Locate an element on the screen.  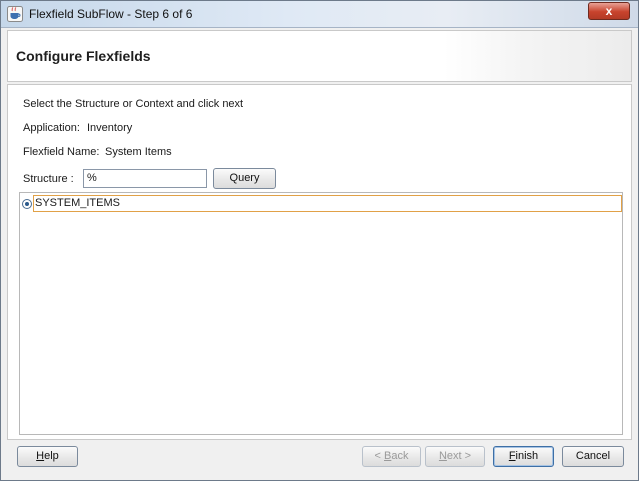
finish-mnemonic: F is located at coordinates (512, 456).